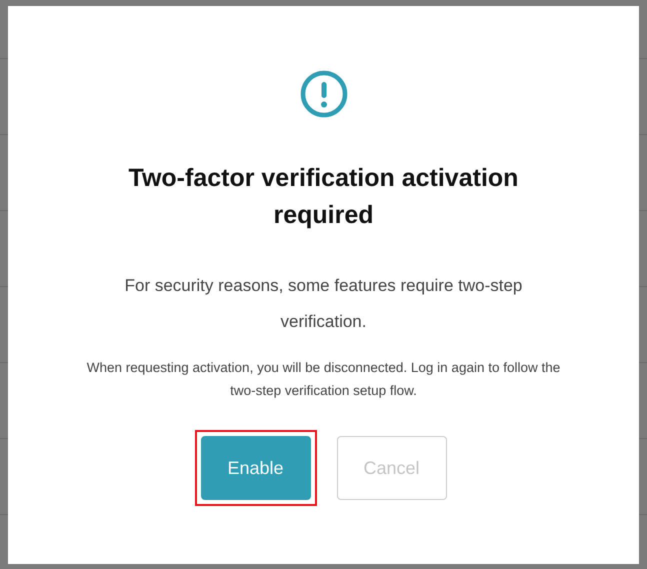 This screenshot has height=569, width=647. Describe the element at coordinates (324, 94) in the screenshot. I see `exclamation-icon` at that location.